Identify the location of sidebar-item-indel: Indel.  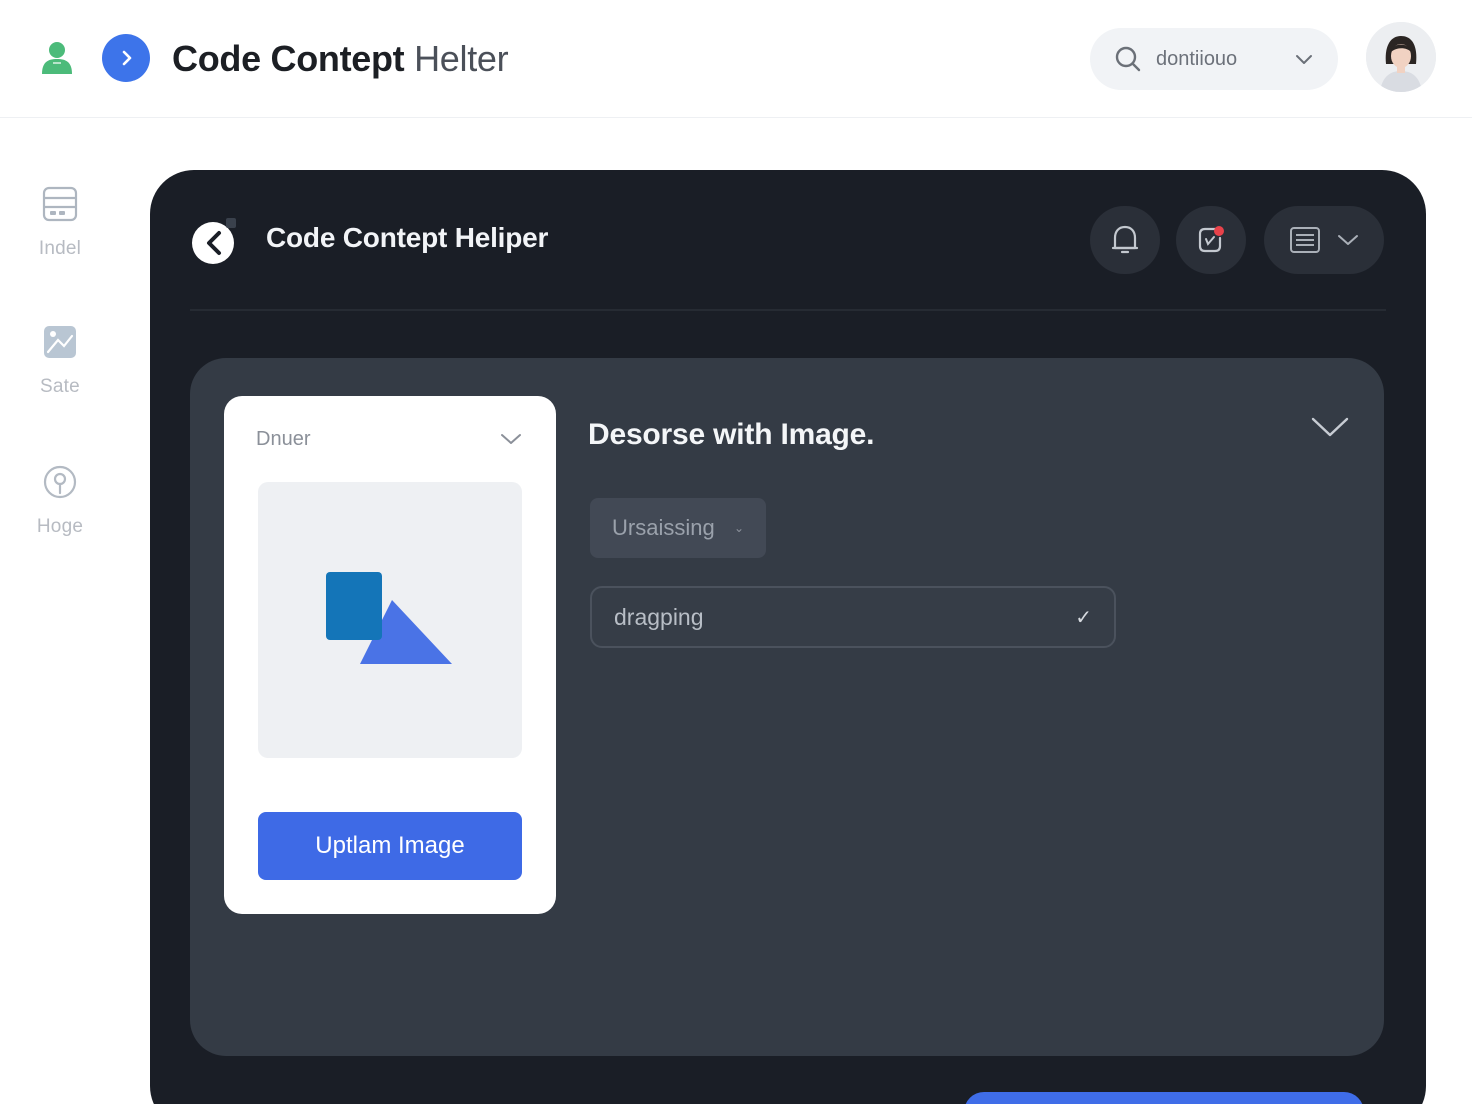
(60, 222).